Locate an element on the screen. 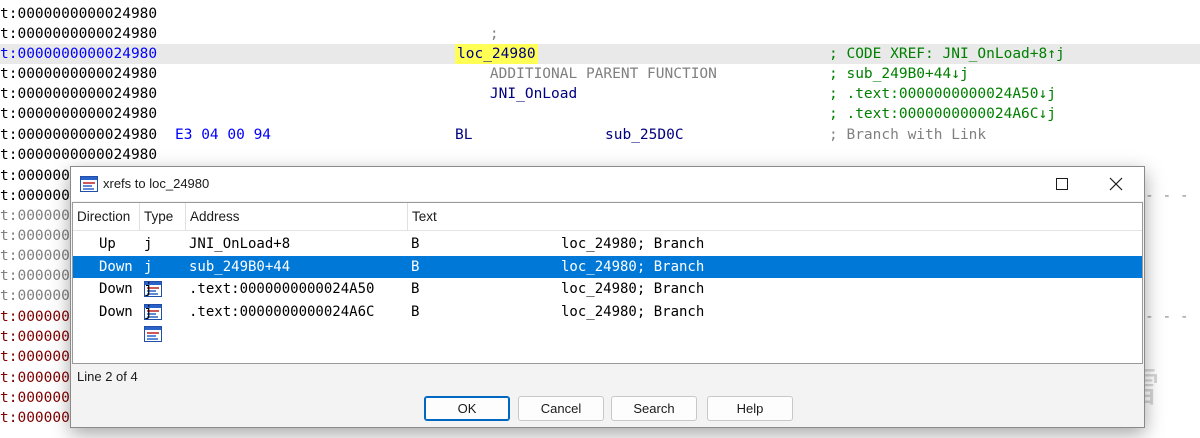  maximize-button is located at coordinates (1062, 184).